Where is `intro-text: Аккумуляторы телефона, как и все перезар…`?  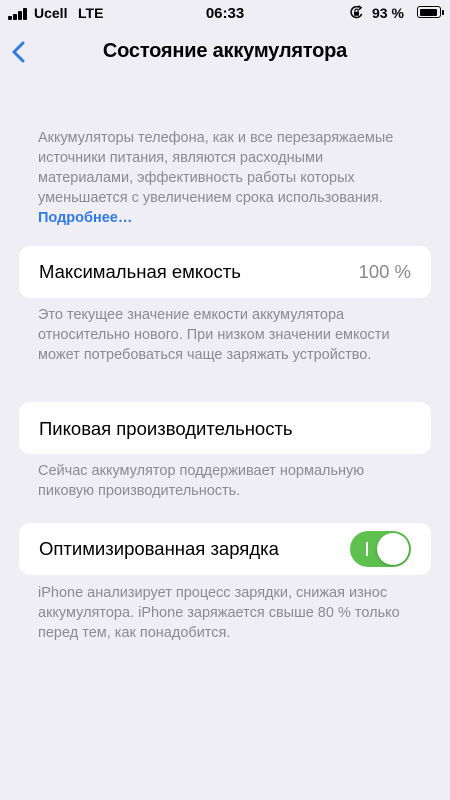 intro-text: Аккумуляторы телефона, как и все перезар… is located at coordinates (216, 168).